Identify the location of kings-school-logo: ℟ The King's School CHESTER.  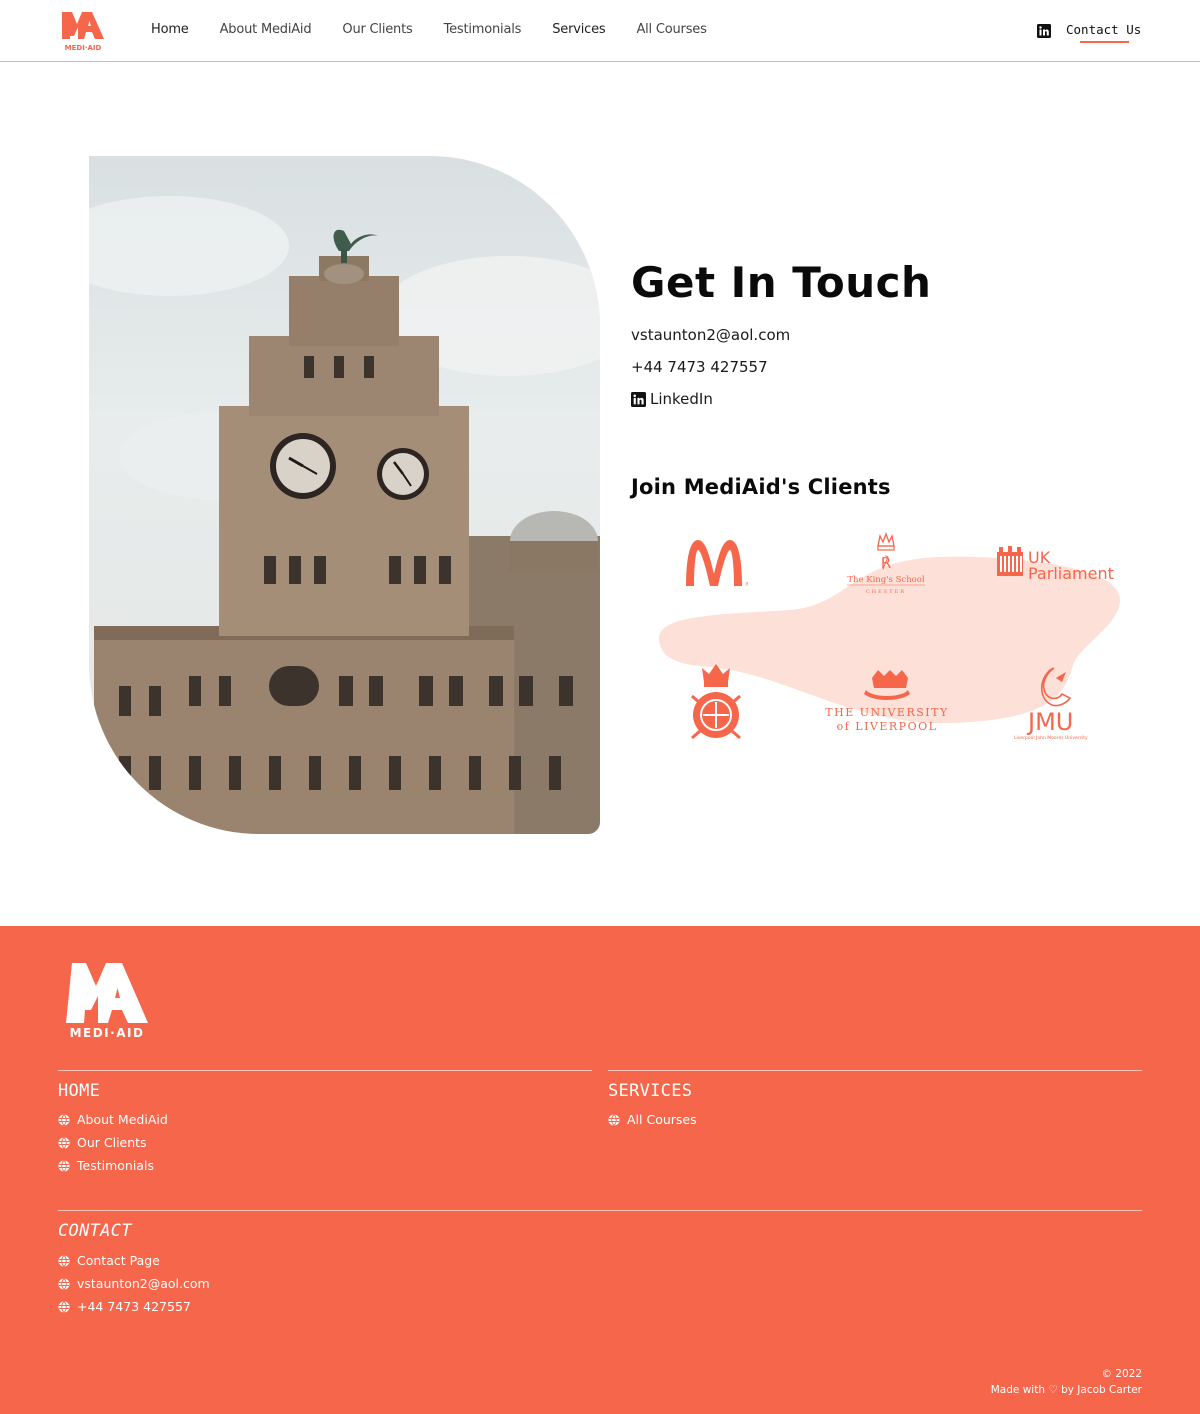
(886, 563).